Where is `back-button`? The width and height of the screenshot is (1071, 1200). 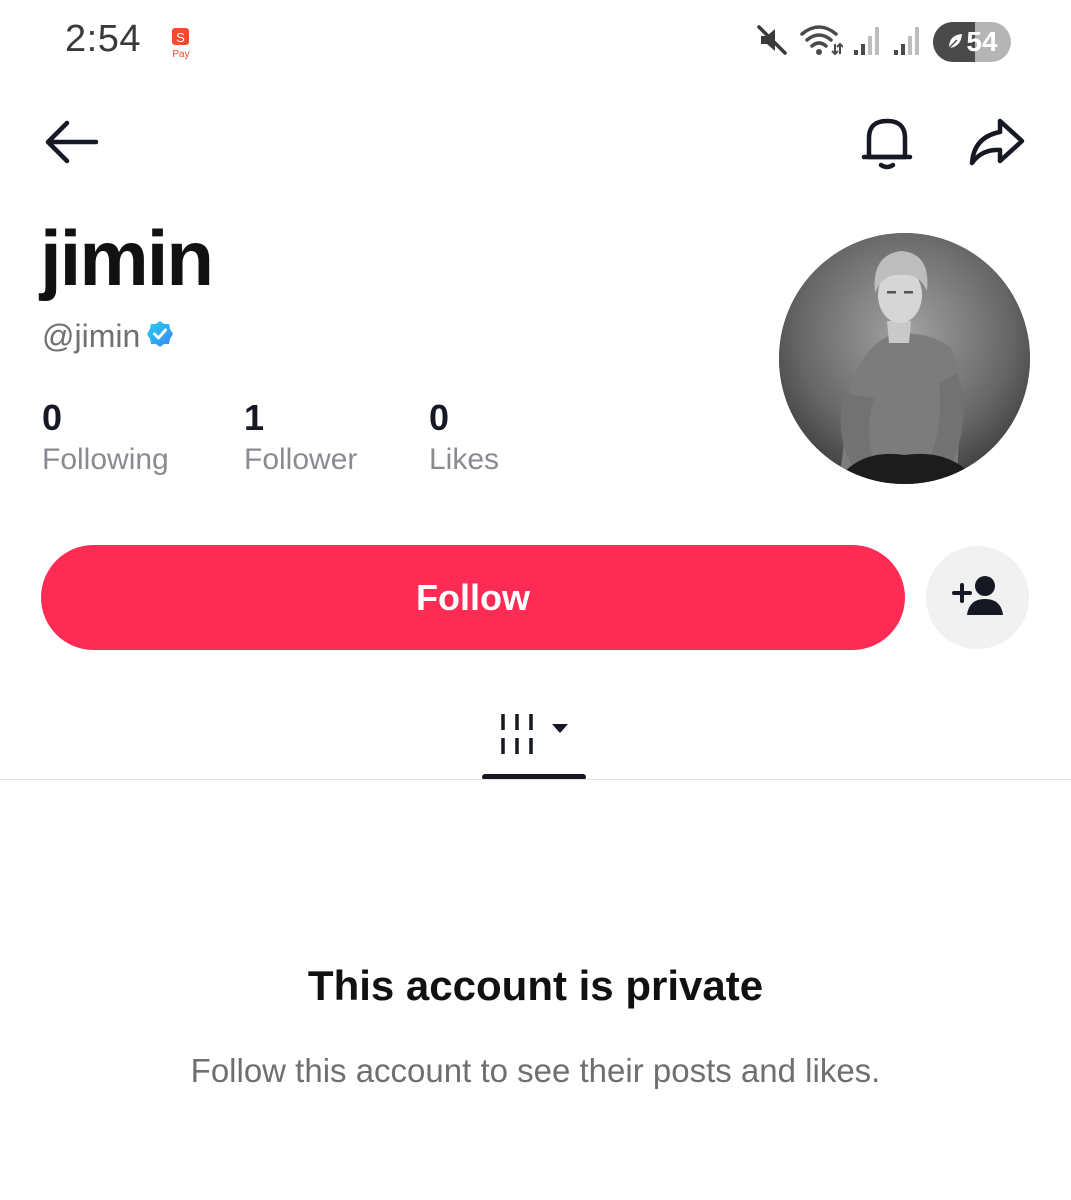 back-button is located at coordinates (71, 144).